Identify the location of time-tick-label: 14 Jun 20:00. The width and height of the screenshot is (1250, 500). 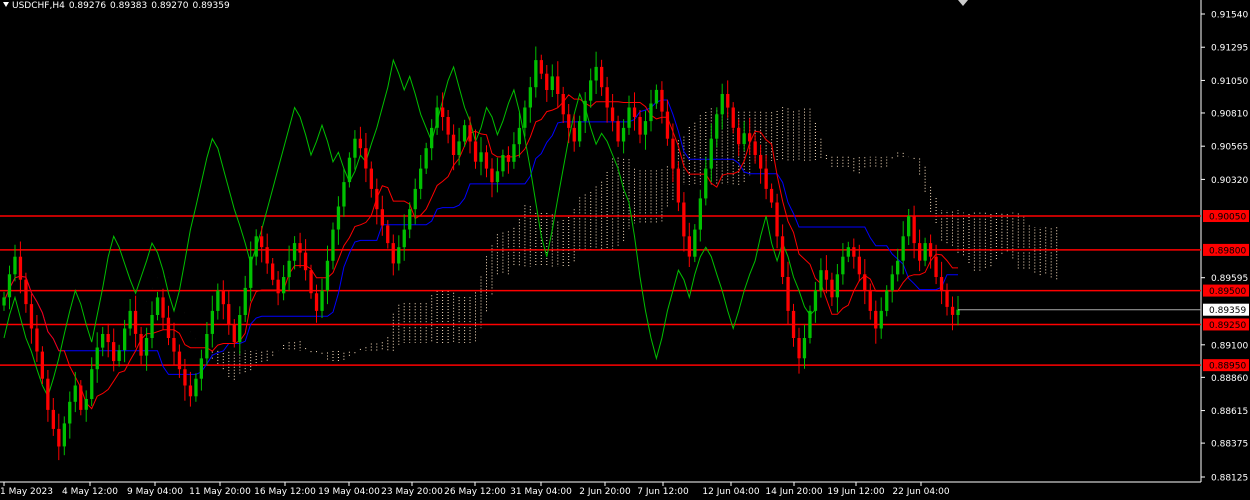
(793, 492).